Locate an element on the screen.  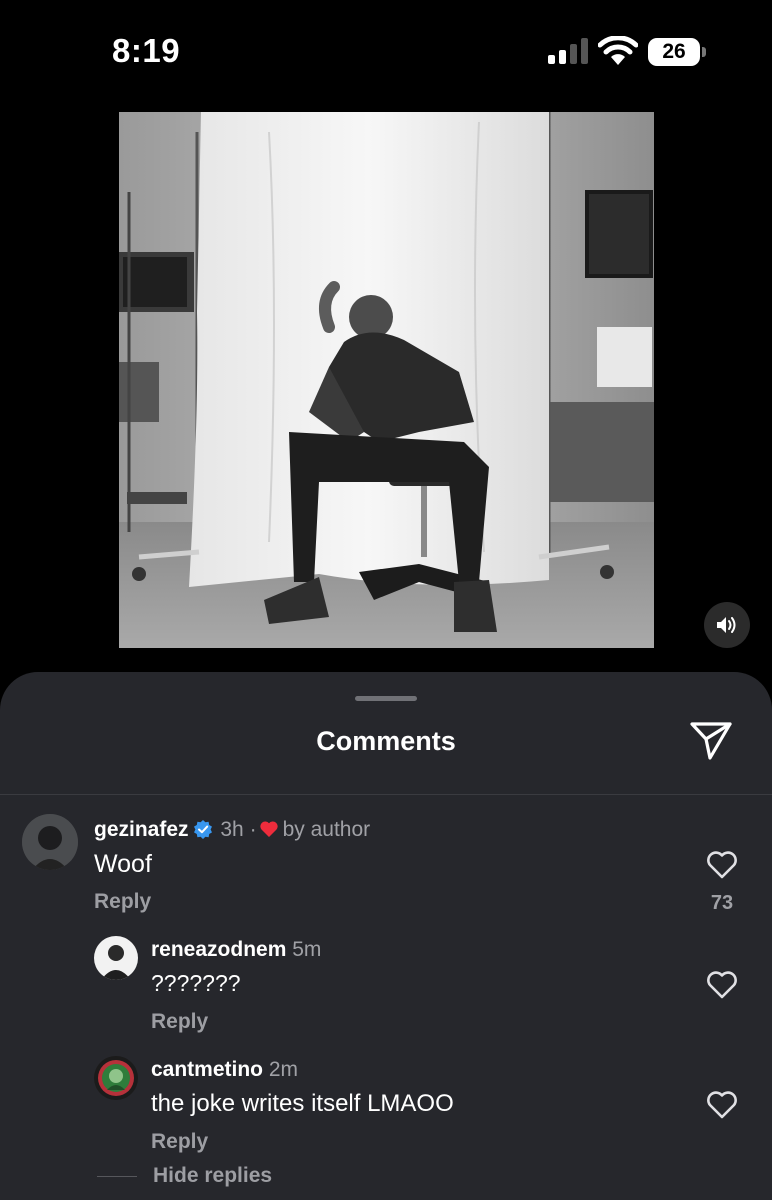
liked-by-author-label: by author is located at coordinates (326, 829).